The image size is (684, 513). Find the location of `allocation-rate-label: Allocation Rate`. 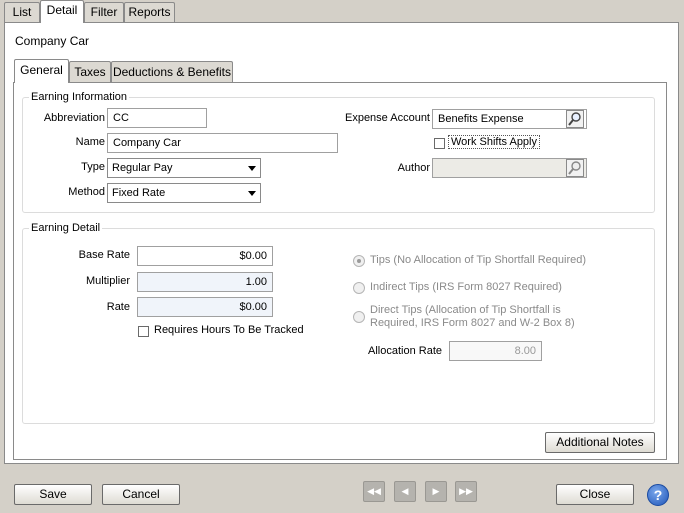

allocation-rate-label: Allocation Rate is located at coordinates (405, 351).